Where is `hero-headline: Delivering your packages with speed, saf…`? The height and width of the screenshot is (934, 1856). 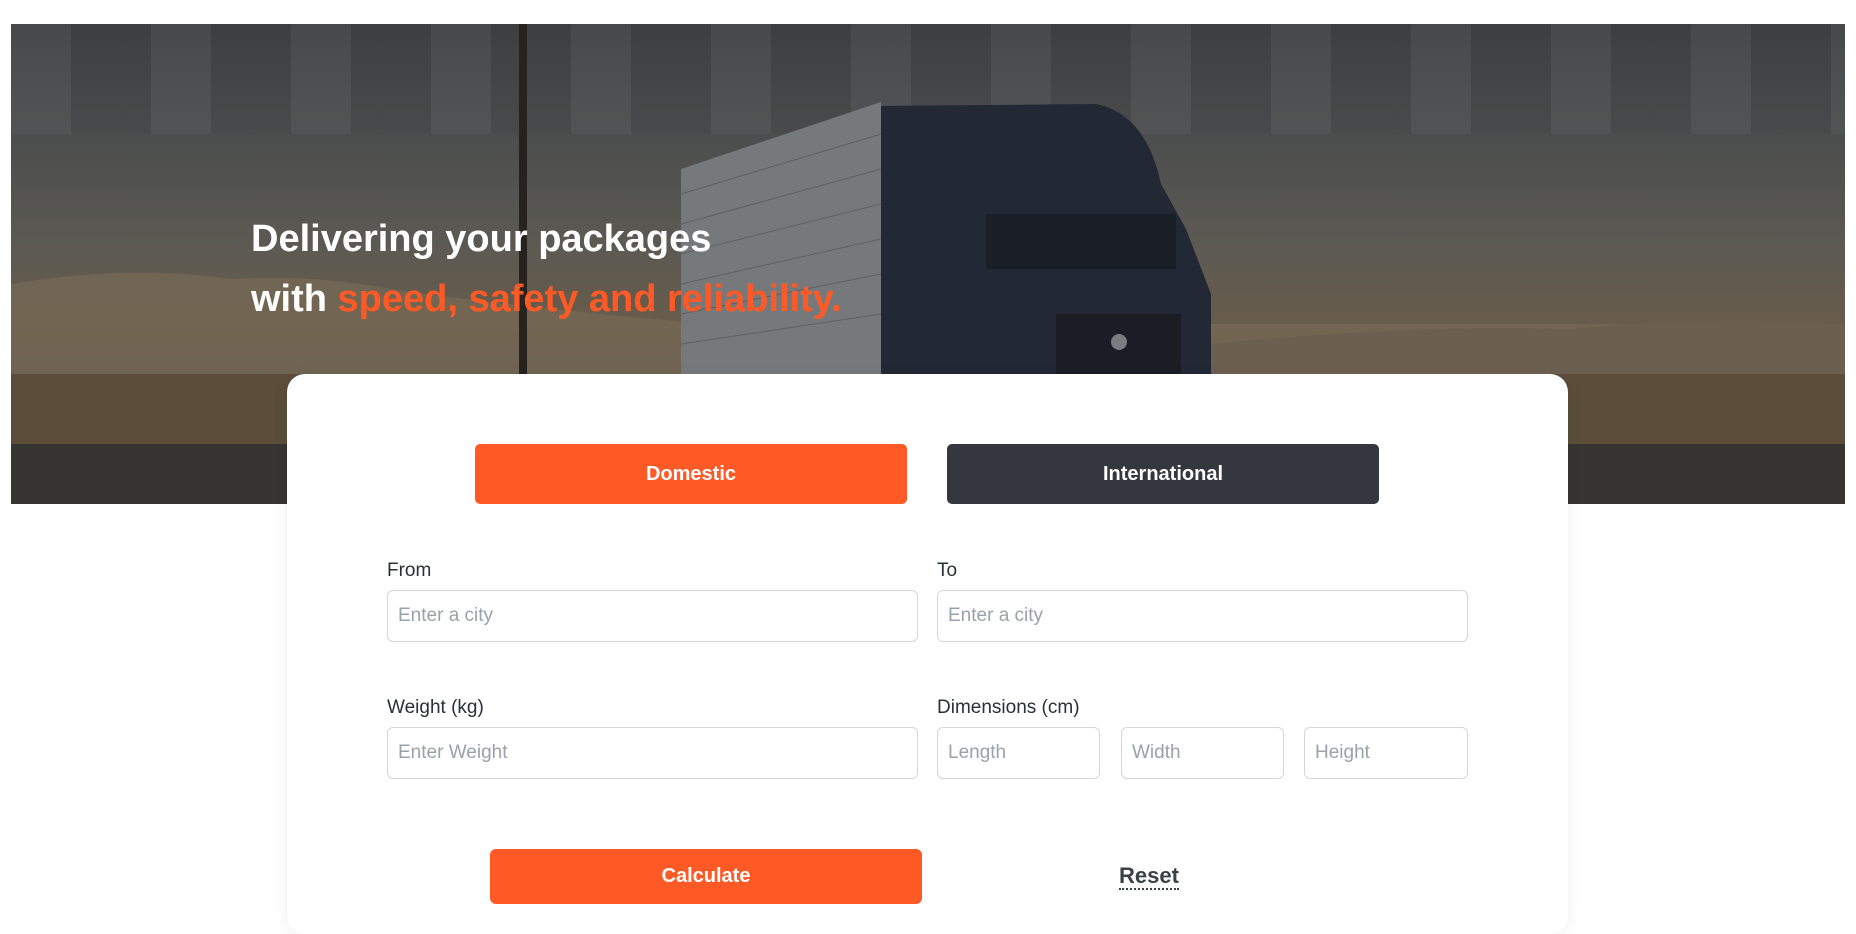
hero-headline: Delivering your packages with speed, saf… is located at coordinates (546, 269).